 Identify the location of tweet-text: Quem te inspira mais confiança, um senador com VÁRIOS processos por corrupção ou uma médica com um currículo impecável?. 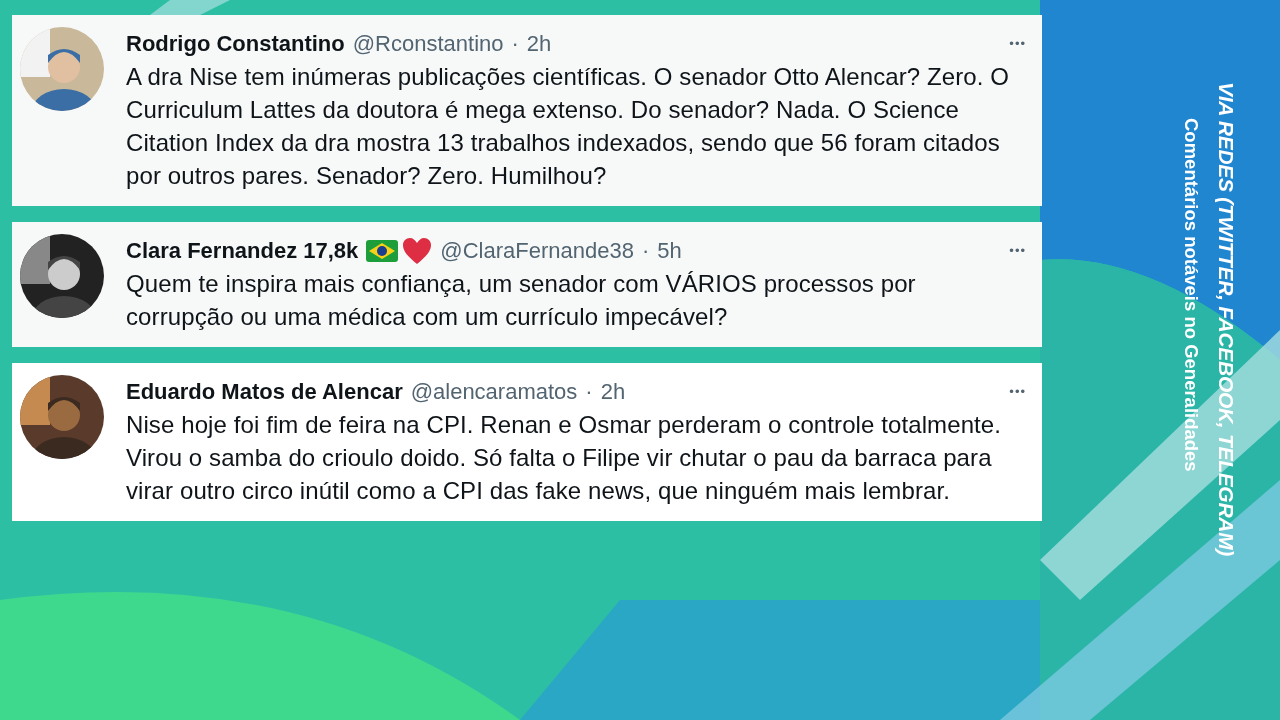
(521, 300).